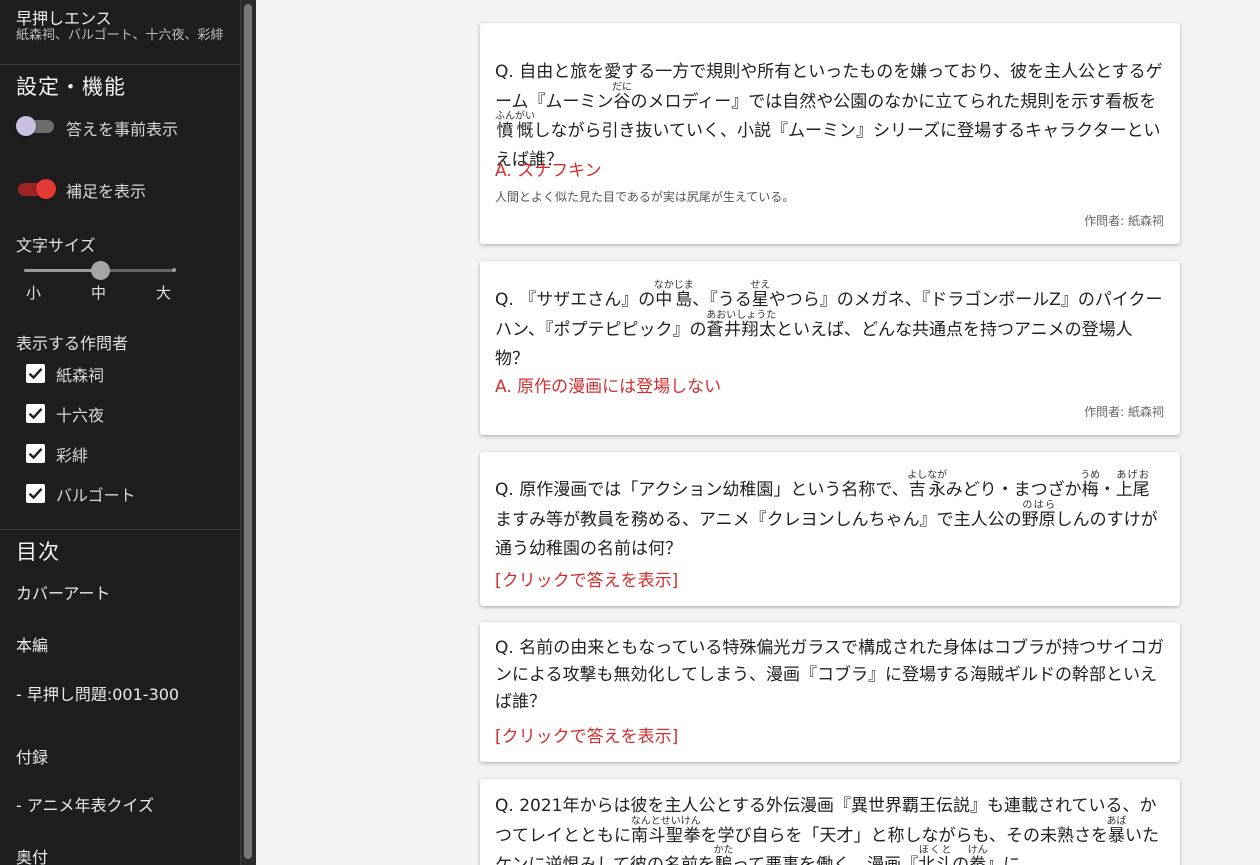  Describe the element at coordinates (56, 245) in the screenshot. I see `font-size-label: 文字サイズ` at that location.